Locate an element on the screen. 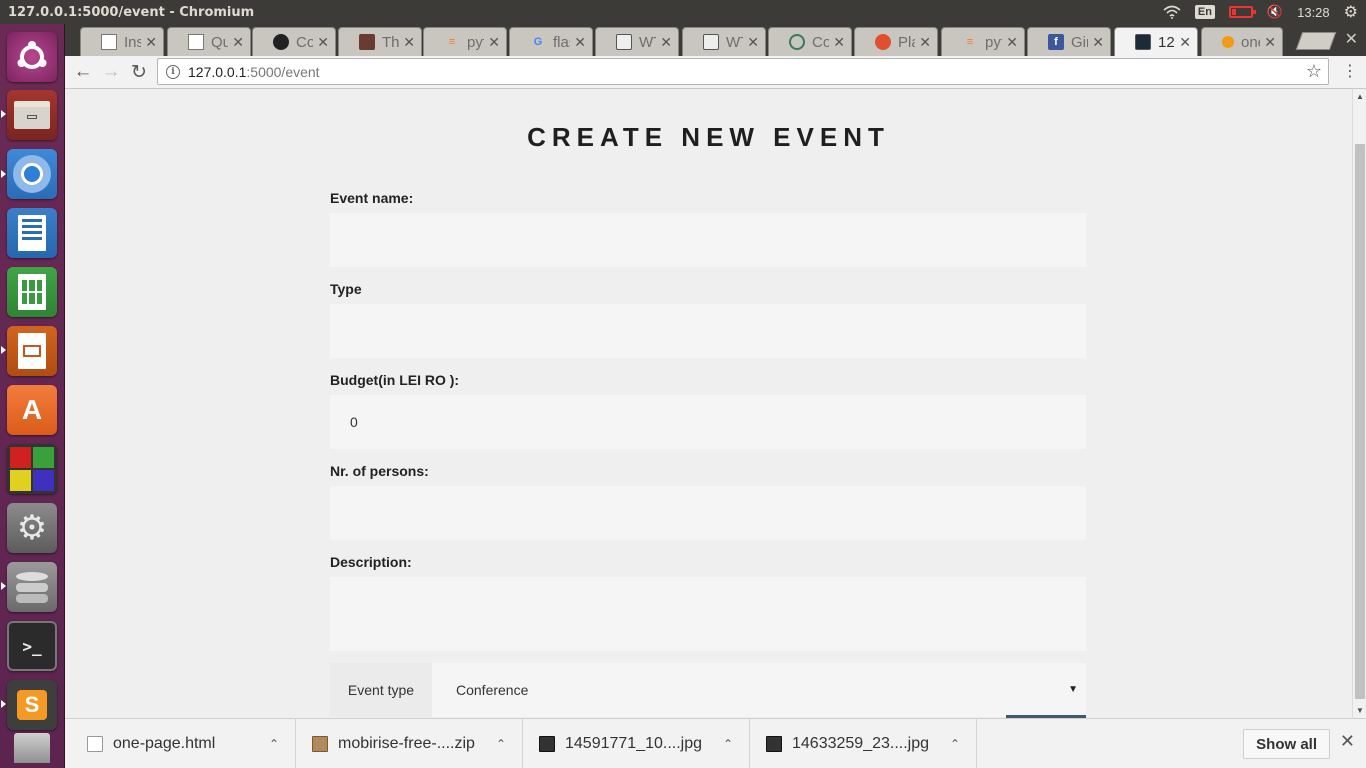 This screenshot has width=1366, height=768. chromium-icon is located at coordinates (32, 174).